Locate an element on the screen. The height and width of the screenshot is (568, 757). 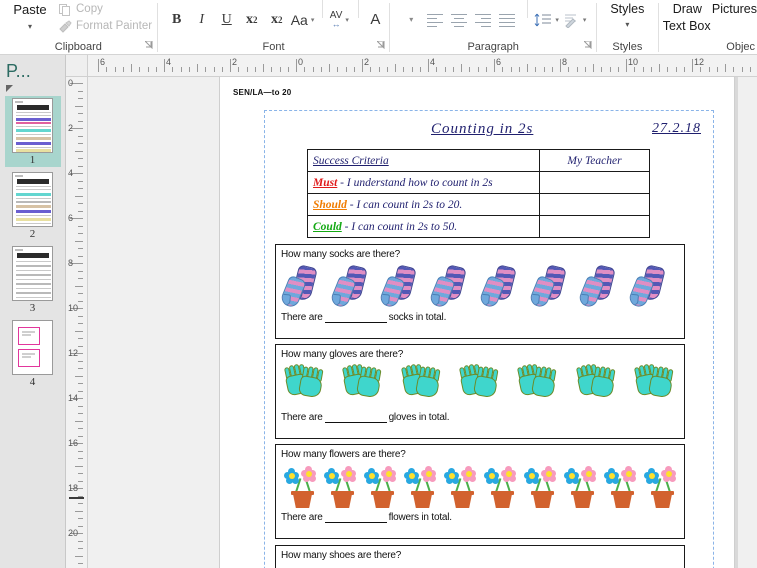
answer-blank-gloves is located at coordinates (355, 418).